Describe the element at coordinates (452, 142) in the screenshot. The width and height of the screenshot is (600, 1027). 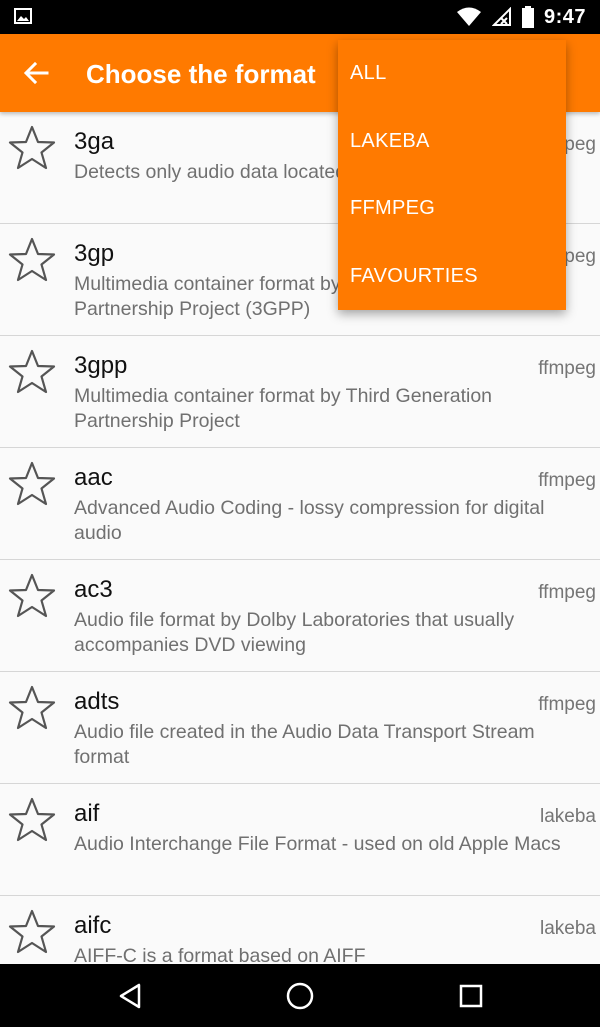
I see `menu-item-lakeba: LAKEBA` at that location.